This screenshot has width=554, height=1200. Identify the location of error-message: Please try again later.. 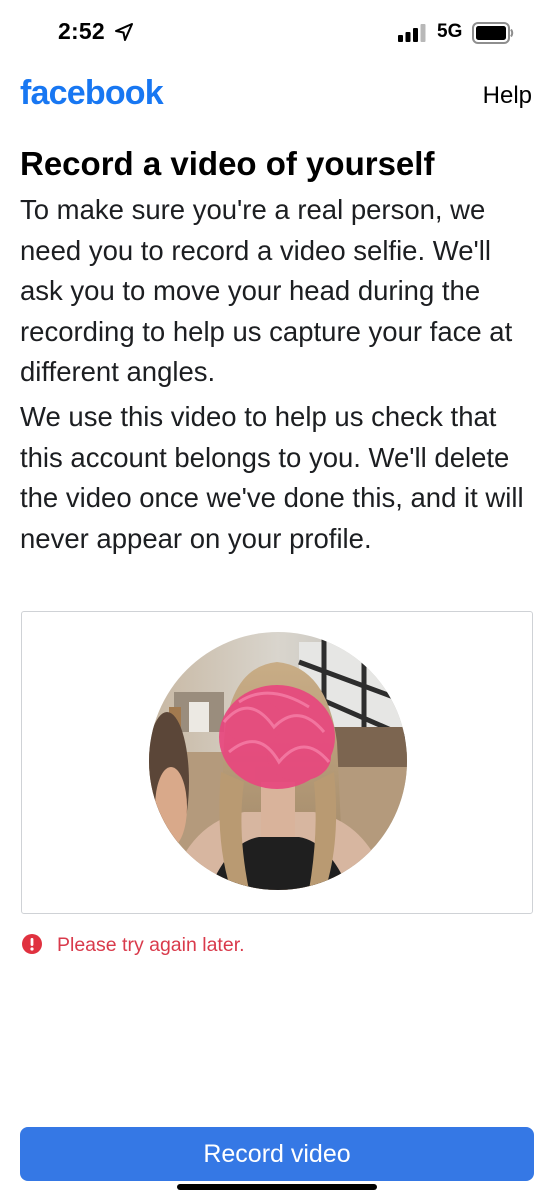
(151, 945).